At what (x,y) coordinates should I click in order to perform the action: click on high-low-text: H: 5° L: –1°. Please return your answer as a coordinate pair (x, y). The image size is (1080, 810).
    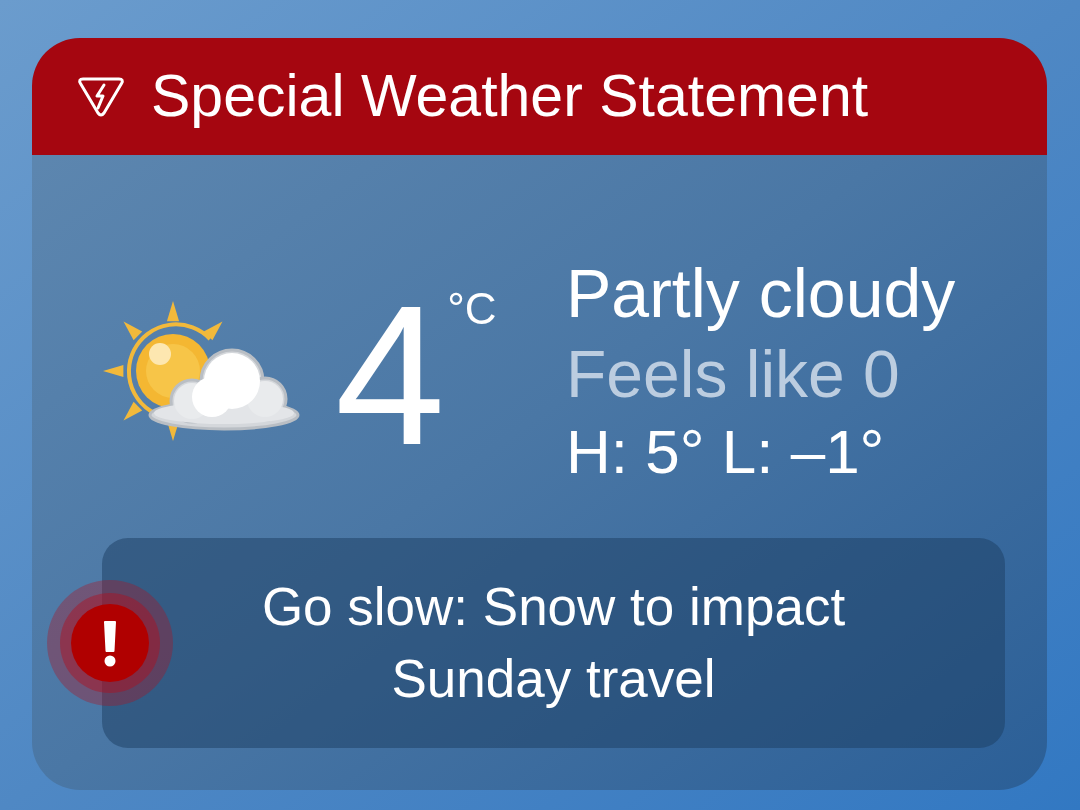
    Looking at the image, I should click on (726, 452).